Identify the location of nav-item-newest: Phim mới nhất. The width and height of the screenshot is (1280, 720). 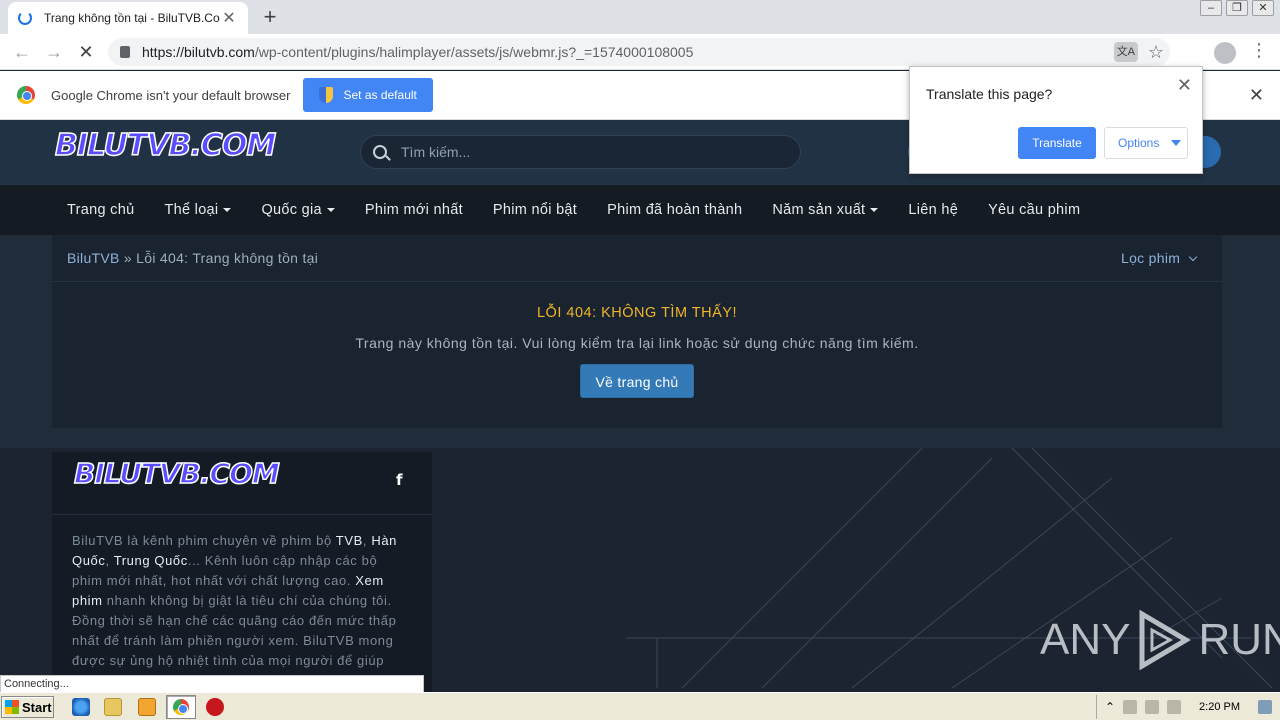
(414, 210).